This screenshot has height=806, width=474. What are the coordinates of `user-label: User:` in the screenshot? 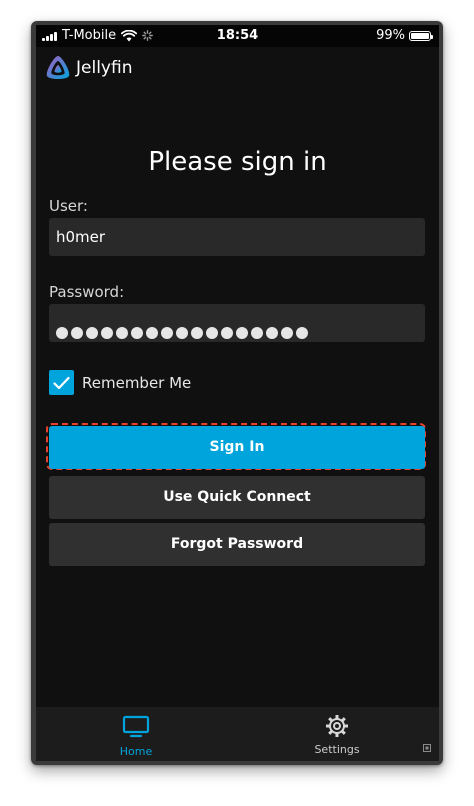 It's located at (68, 206).